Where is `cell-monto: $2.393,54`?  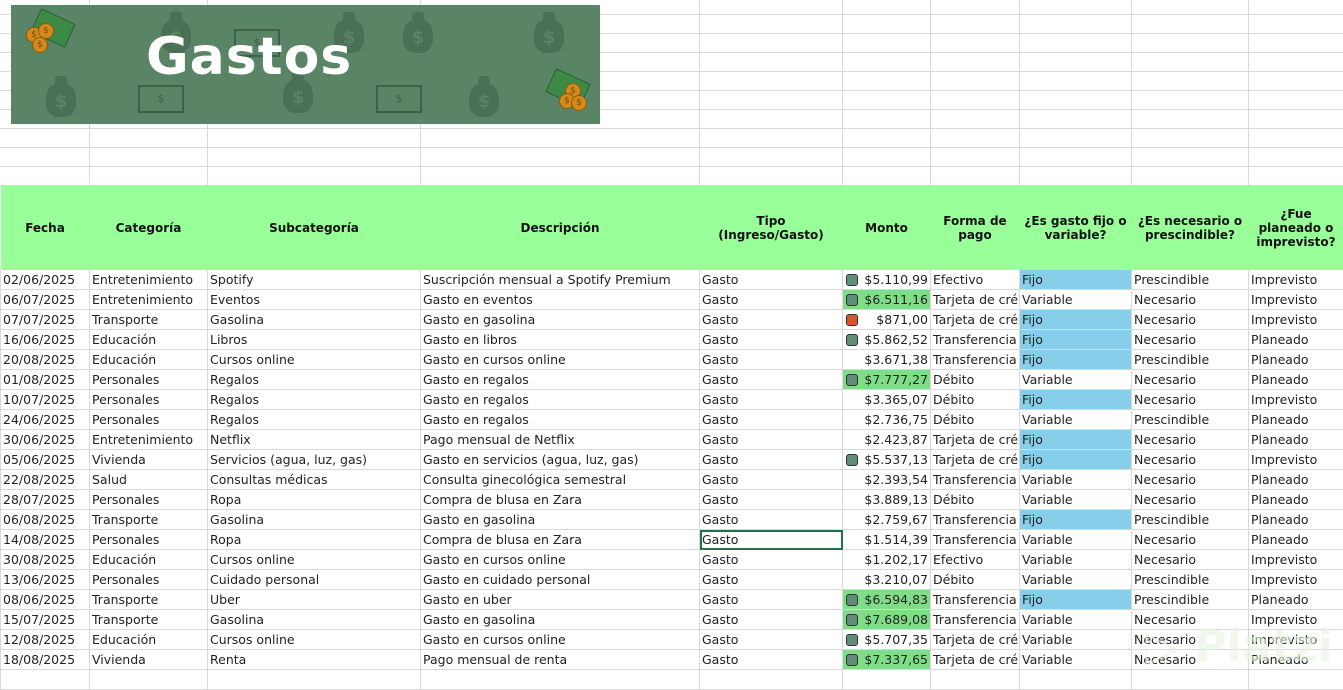
cell-monto: $2.393,54 is located at coordinates (886, 479).